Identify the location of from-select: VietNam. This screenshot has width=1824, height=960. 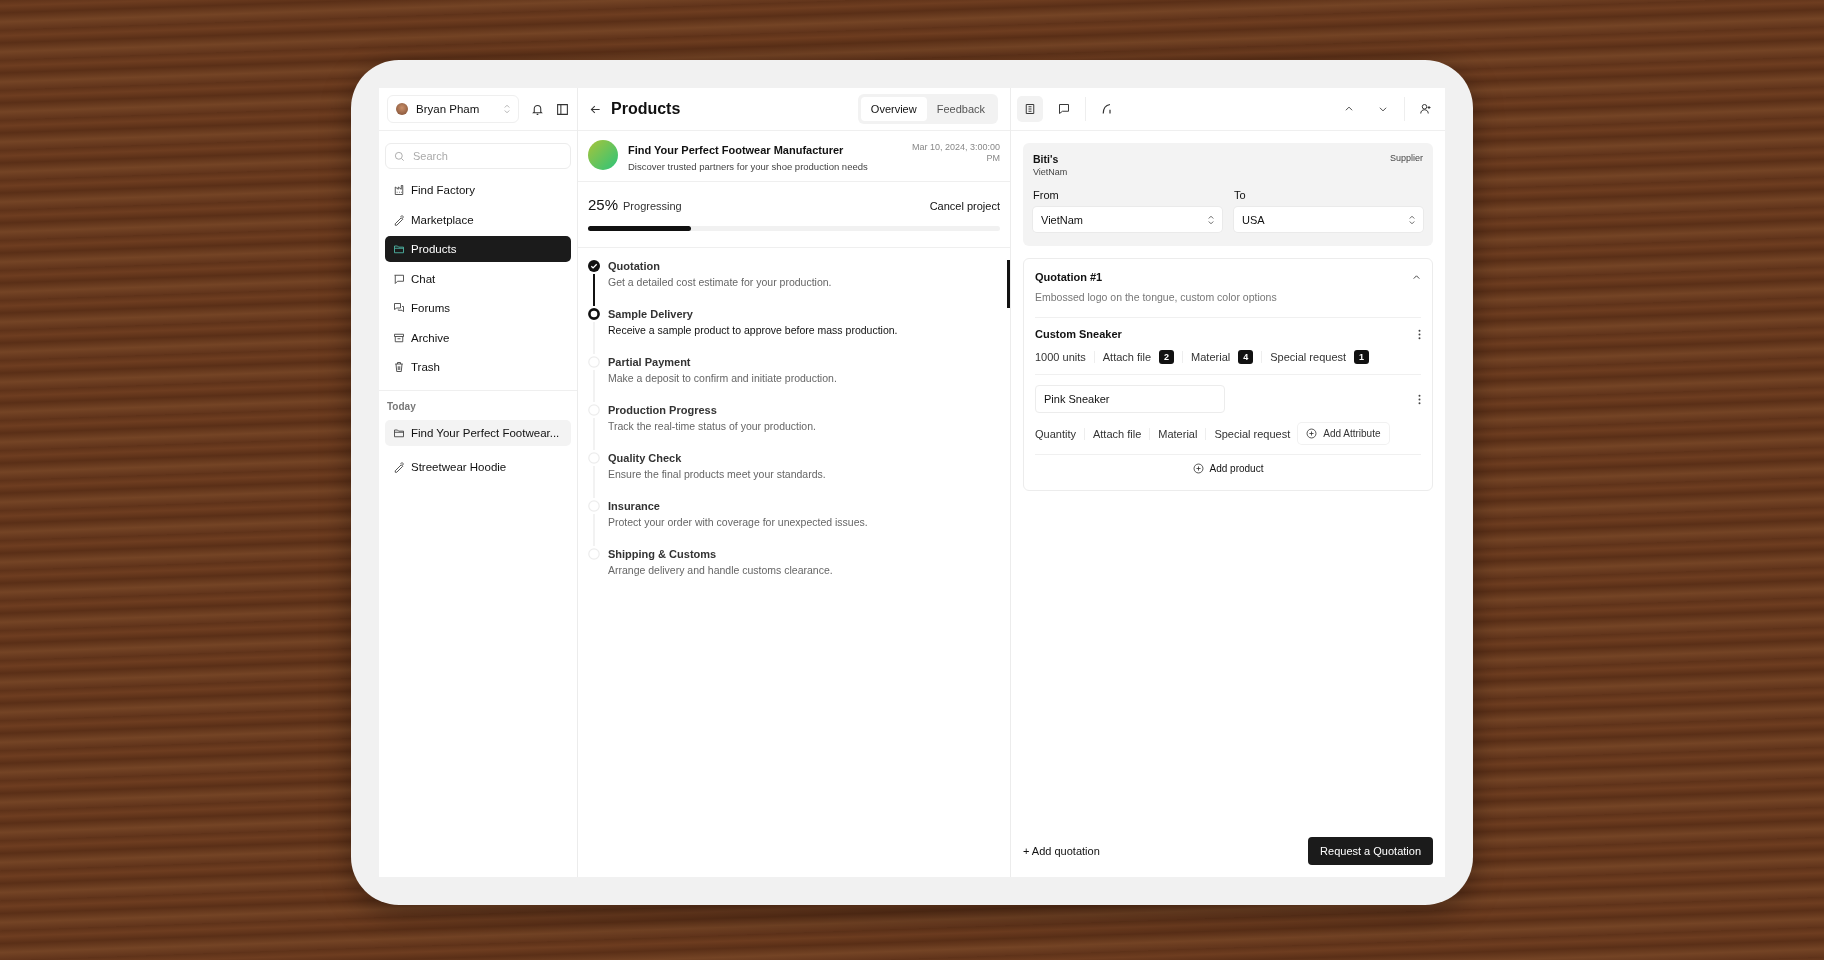
(1127, 219).